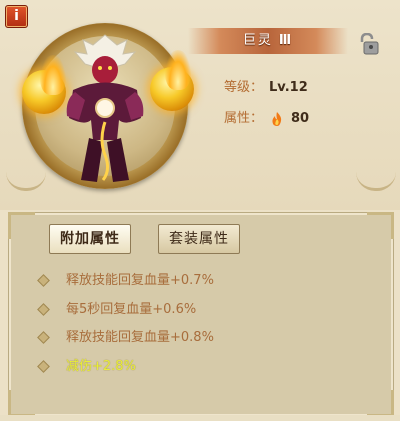 This screenshot has width=400, height=421. What do you see at coordinates (131, 309) in the screenshot?
I see `attribute-text: 每5秒回复血量+0.6%` at bounding box center [131, 309].